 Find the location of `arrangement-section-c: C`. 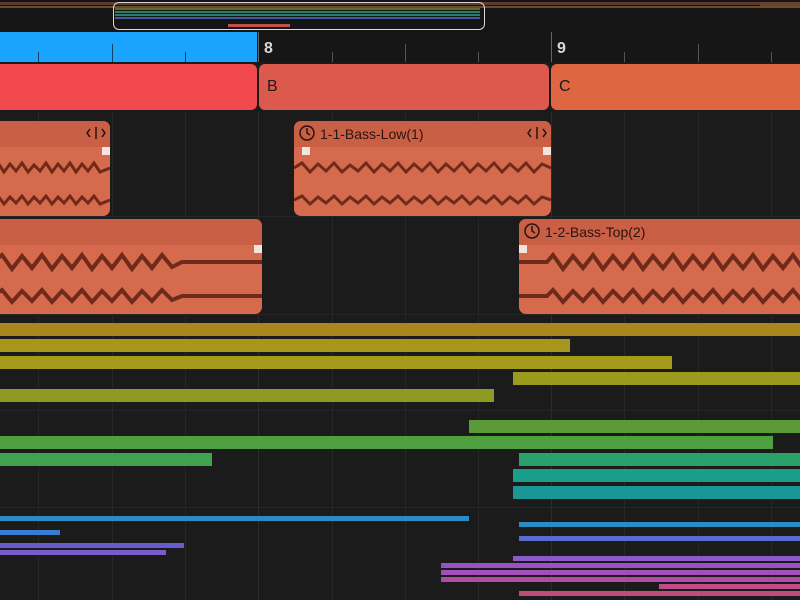

arrangement-section-c: C is located at coordinates (675, 87).